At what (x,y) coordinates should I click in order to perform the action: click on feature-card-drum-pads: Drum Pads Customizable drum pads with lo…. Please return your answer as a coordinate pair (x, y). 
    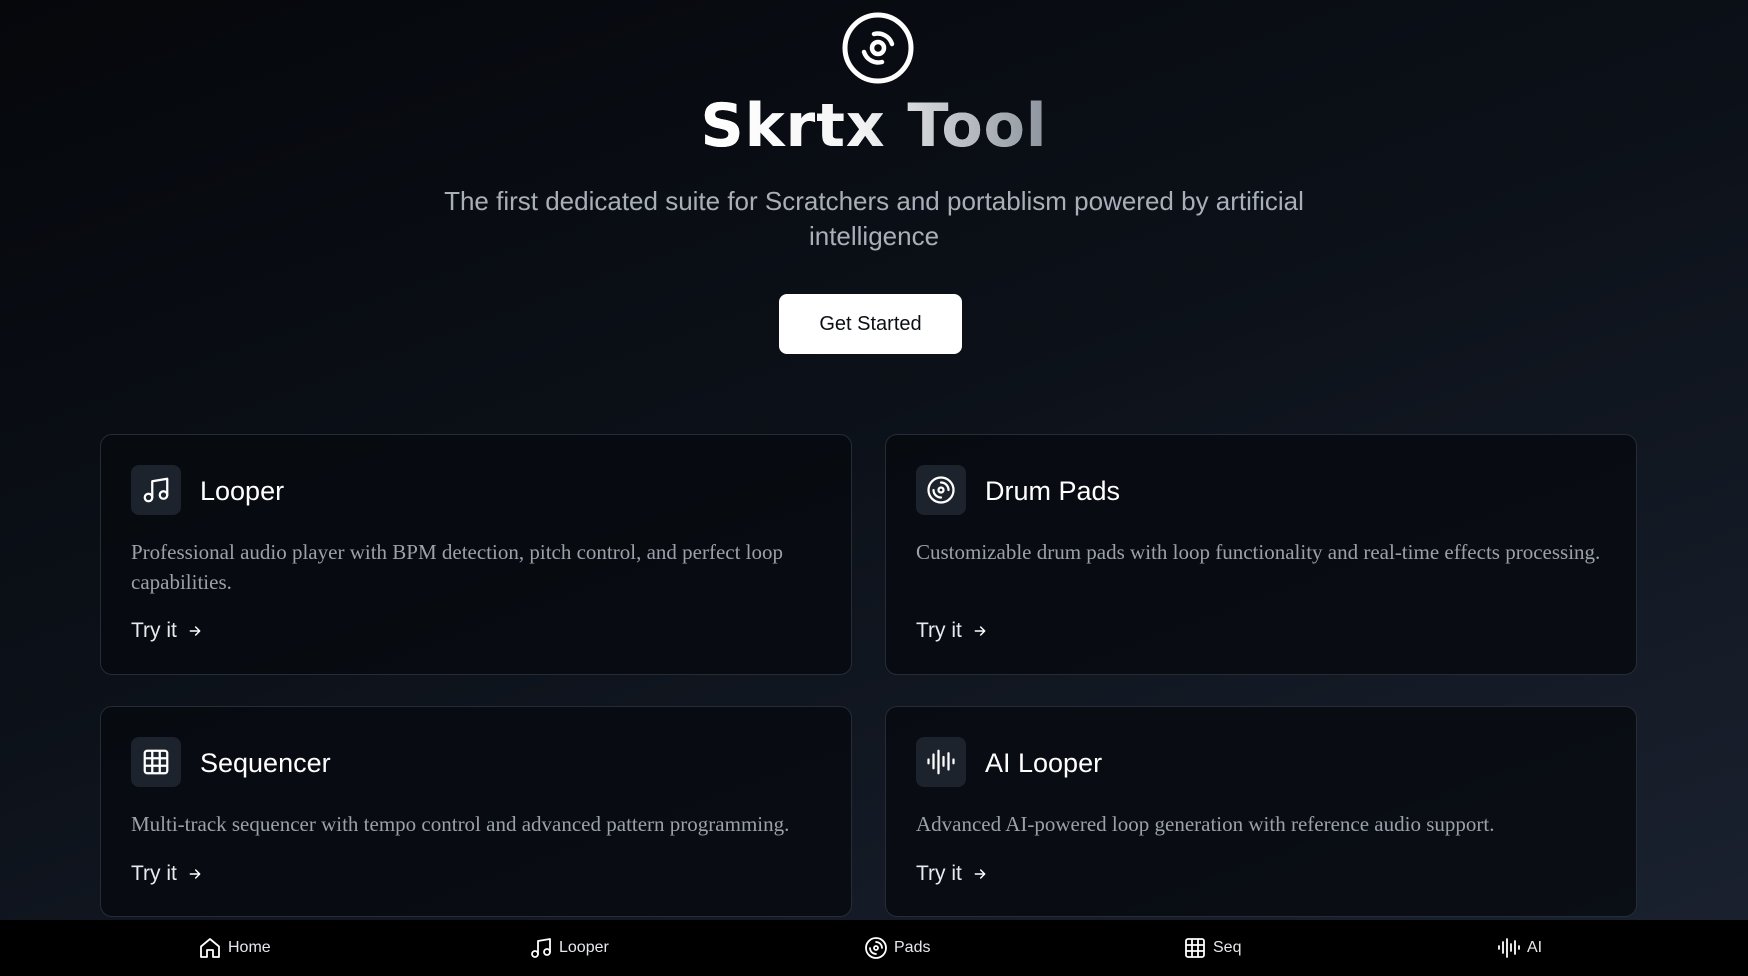
    Looking at the image, I should click on (1261, 554).